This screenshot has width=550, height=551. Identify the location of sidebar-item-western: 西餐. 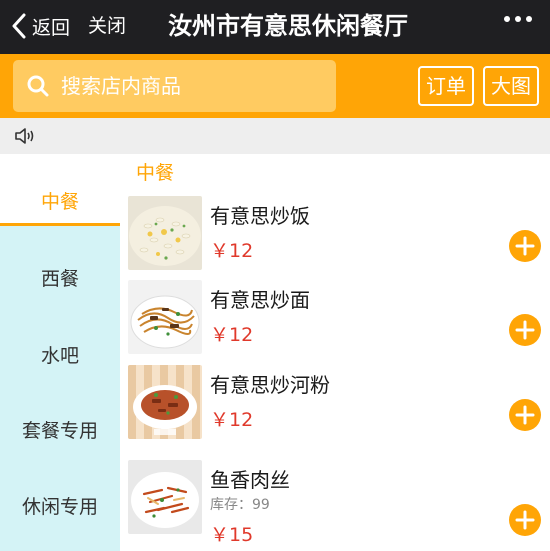
(60, 279).